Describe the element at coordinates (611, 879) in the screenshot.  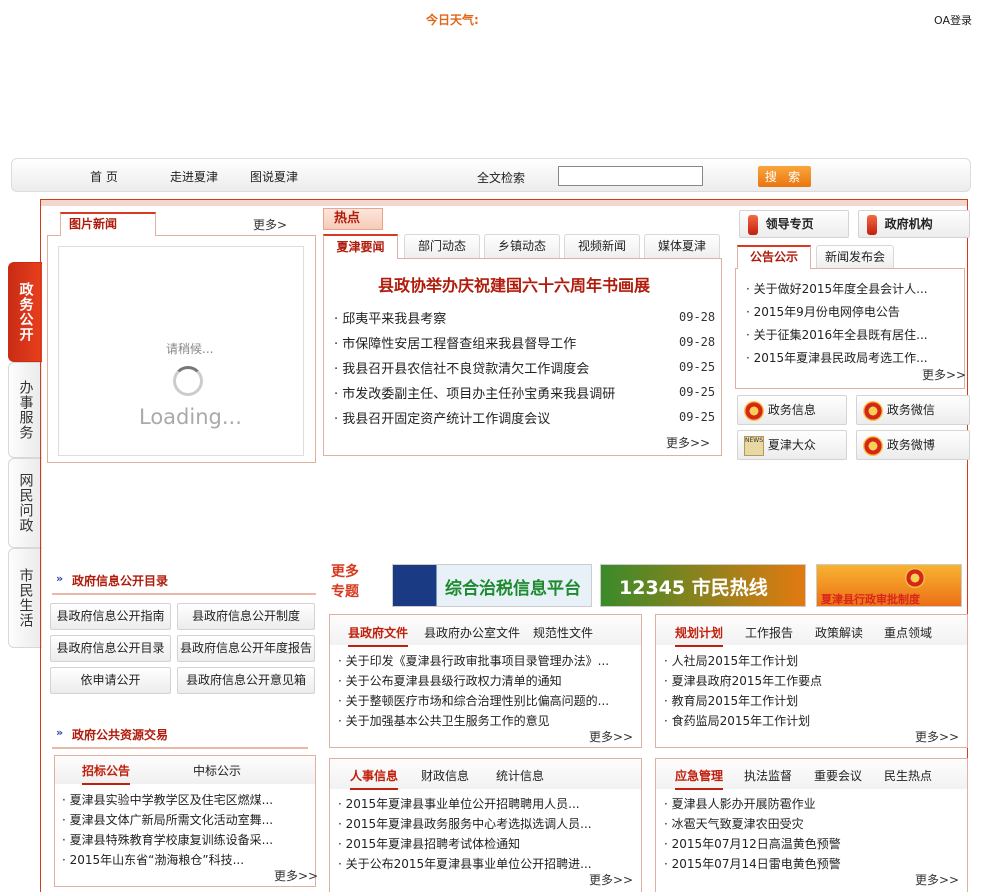
I see `personnel-more-link: 更多>>` at that location.